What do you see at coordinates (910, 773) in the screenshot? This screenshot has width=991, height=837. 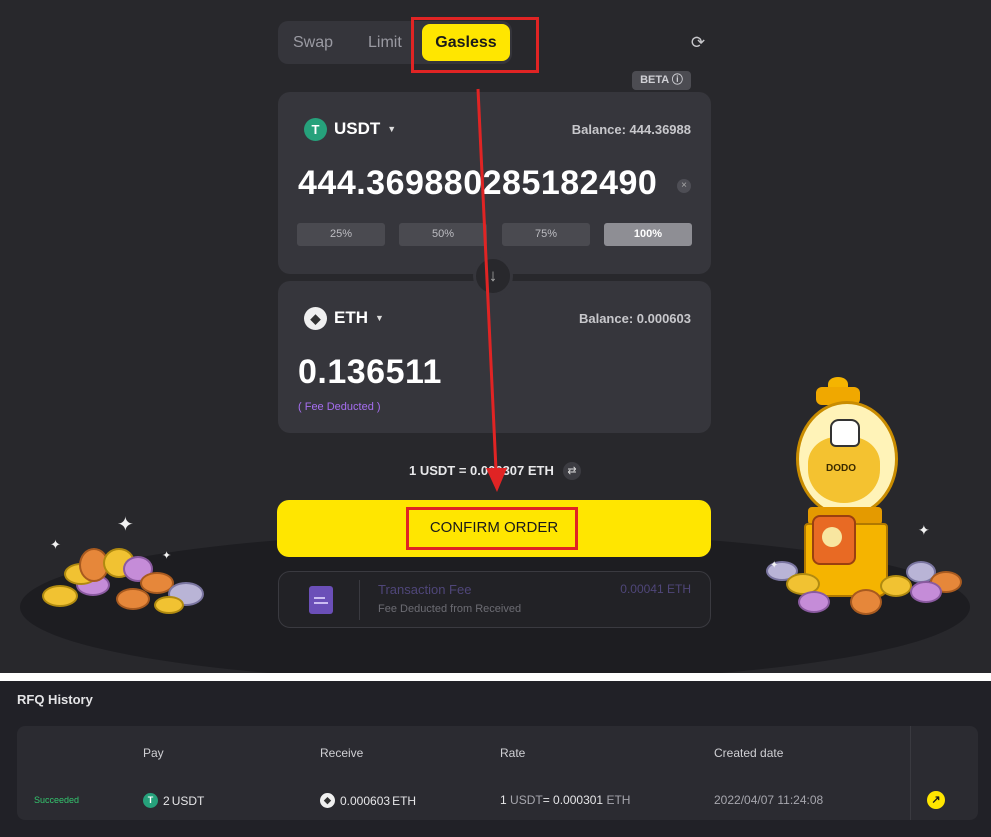 I see `divider` at bounding box center [910, 773].